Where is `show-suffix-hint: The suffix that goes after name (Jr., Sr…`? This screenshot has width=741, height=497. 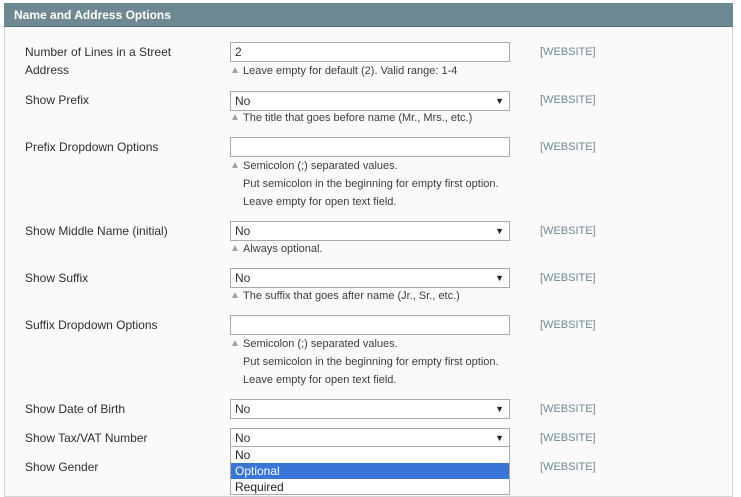 show-suffix-hint: The suffix that goes after name (Jr., Sr… is located at coordinates (382, 296).